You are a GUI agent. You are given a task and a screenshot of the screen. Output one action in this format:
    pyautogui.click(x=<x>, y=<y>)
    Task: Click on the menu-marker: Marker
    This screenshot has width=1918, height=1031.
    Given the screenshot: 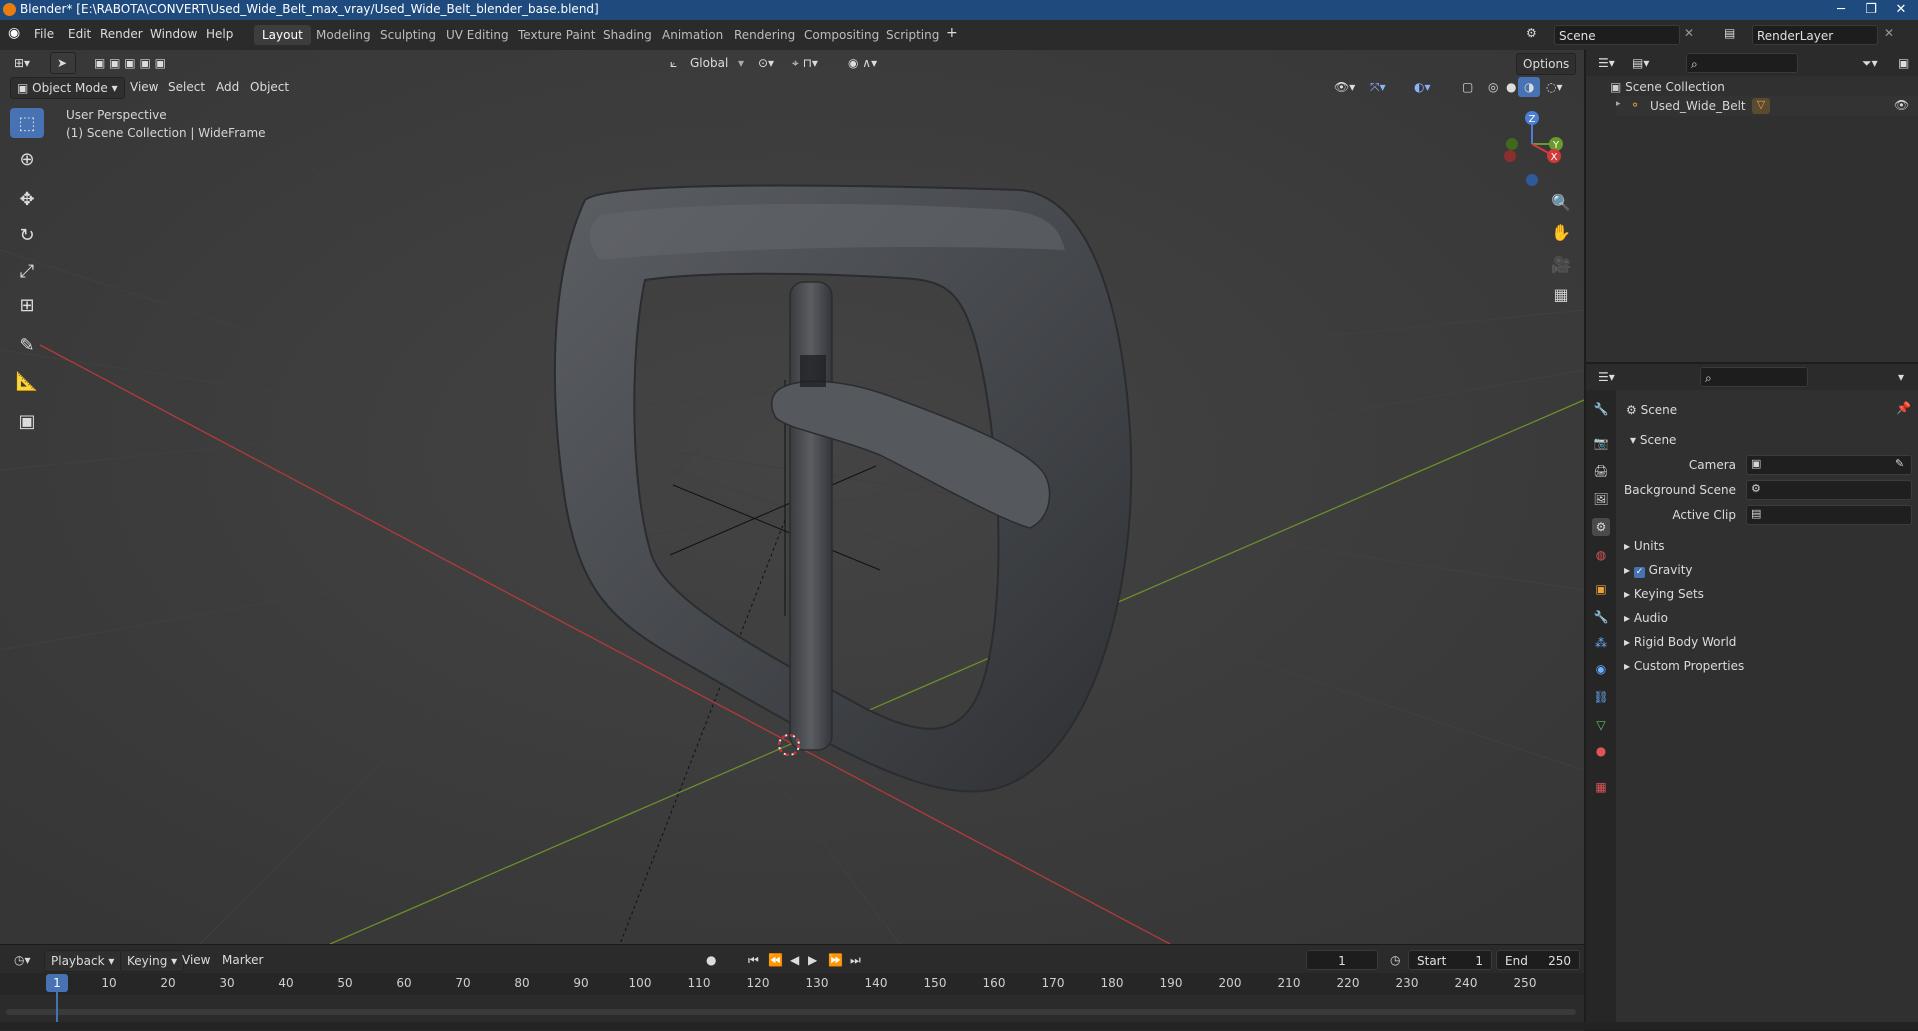 What is the action you would take?
    pyautogui.click(x=242, y=960)
    